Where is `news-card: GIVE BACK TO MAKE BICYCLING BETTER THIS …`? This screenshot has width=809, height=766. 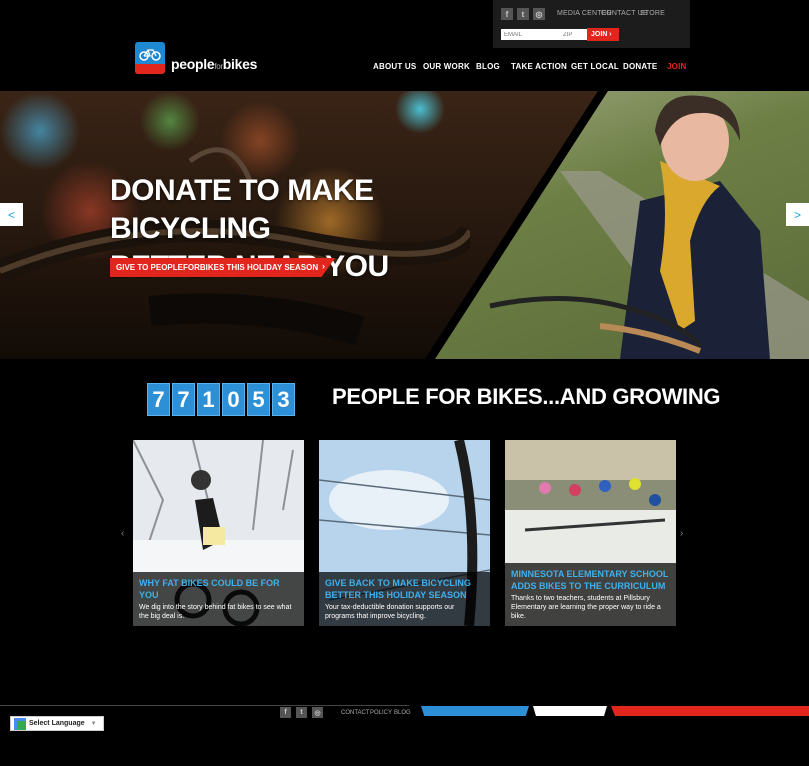
news-card: GIVE BACK TO MAKE BICYCLING BETTER THIS … is located at coordinates (404, 533).